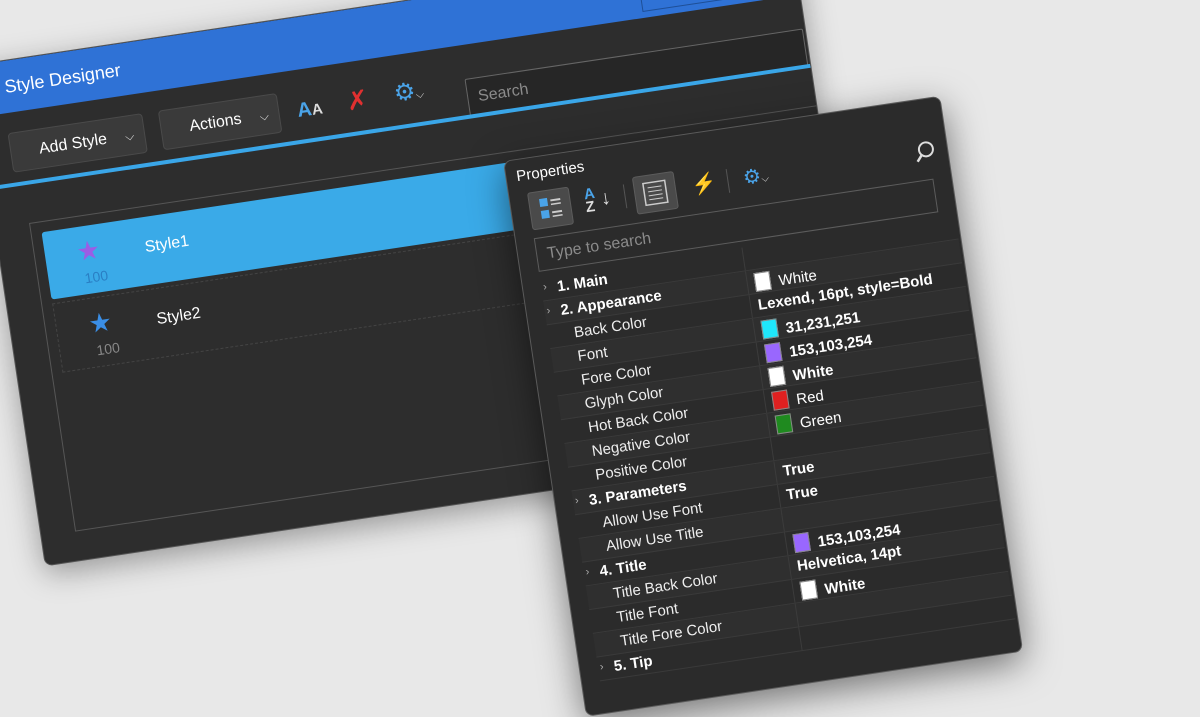 This screenshot has height=717, width=1200. I want to click on actions-button: Actions ⌵, so click(220, 122).